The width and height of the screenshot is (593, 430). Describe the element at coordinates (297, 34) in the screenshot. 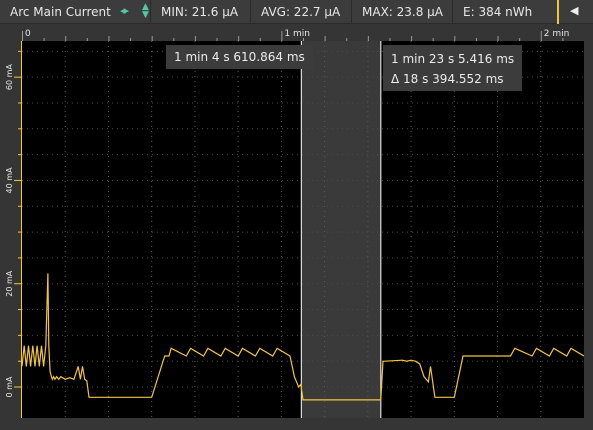

I see `time-tick-label: 1 min` at that location.